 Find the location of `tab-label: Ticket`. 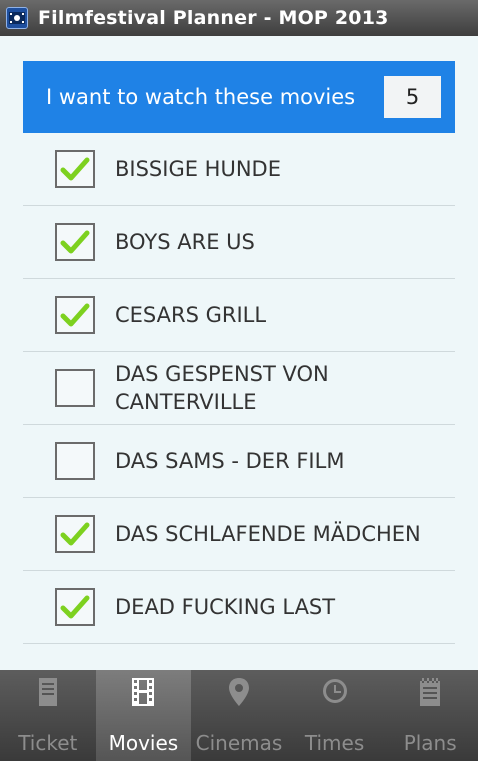

tab-label: Ticket is located at coordinates (48, 743).